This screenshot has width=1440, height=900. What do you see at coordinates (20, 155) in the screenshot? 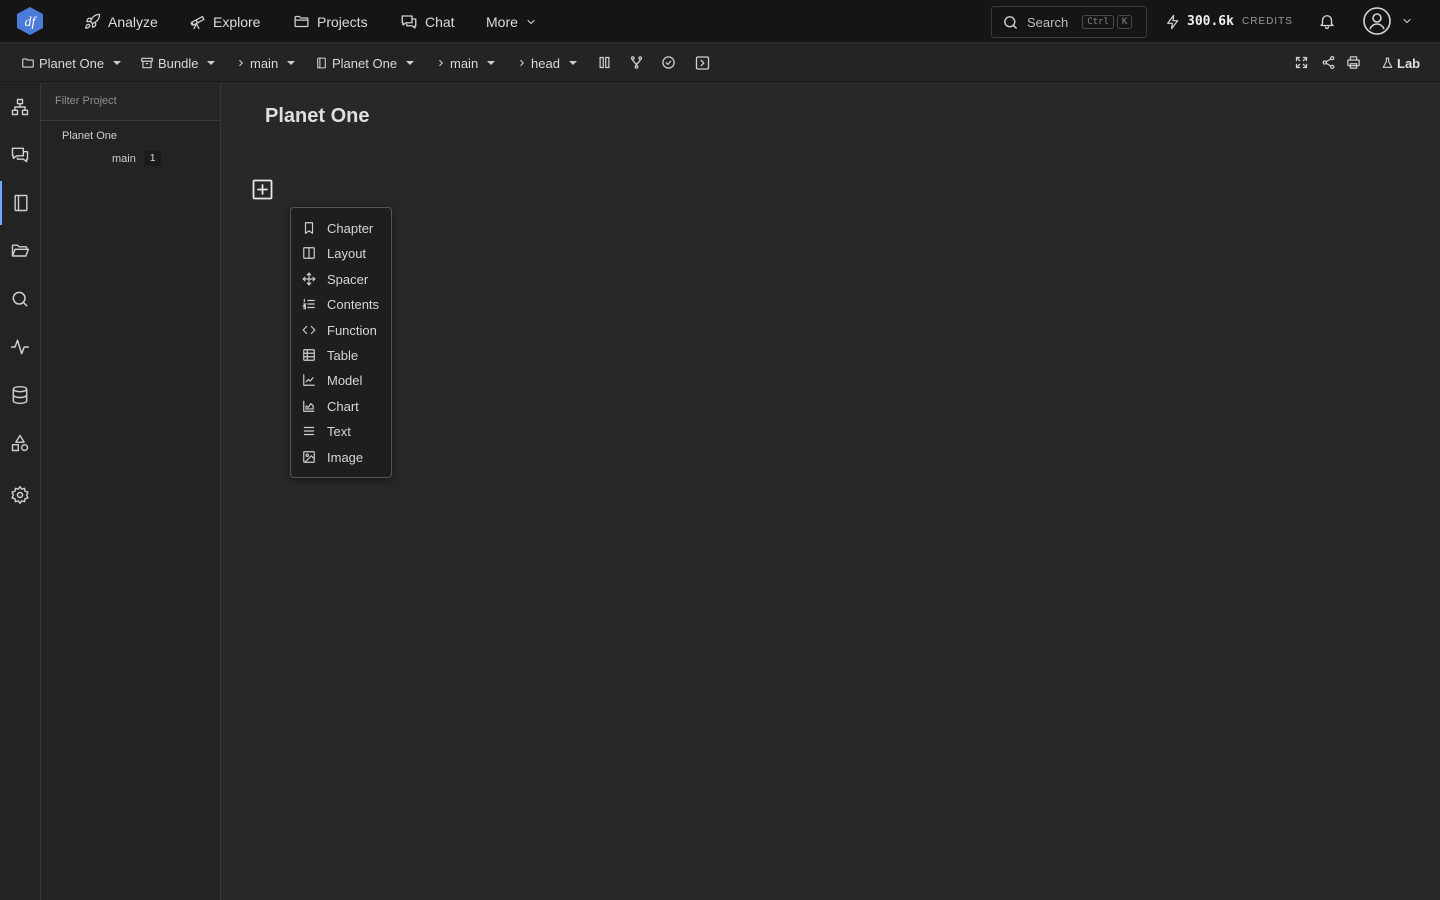
I see `rail-chat` at bounding box center [20, 155].